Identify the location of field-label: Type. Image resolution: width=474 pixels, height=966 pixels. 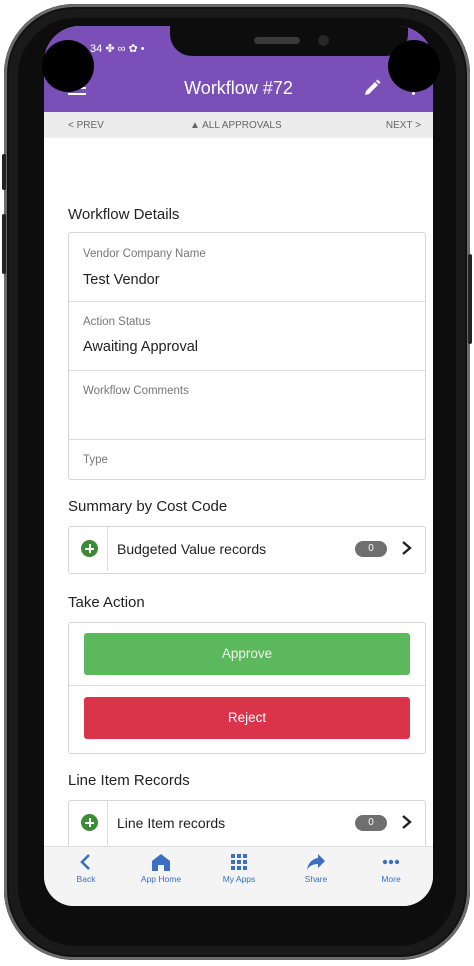
(95, 460).